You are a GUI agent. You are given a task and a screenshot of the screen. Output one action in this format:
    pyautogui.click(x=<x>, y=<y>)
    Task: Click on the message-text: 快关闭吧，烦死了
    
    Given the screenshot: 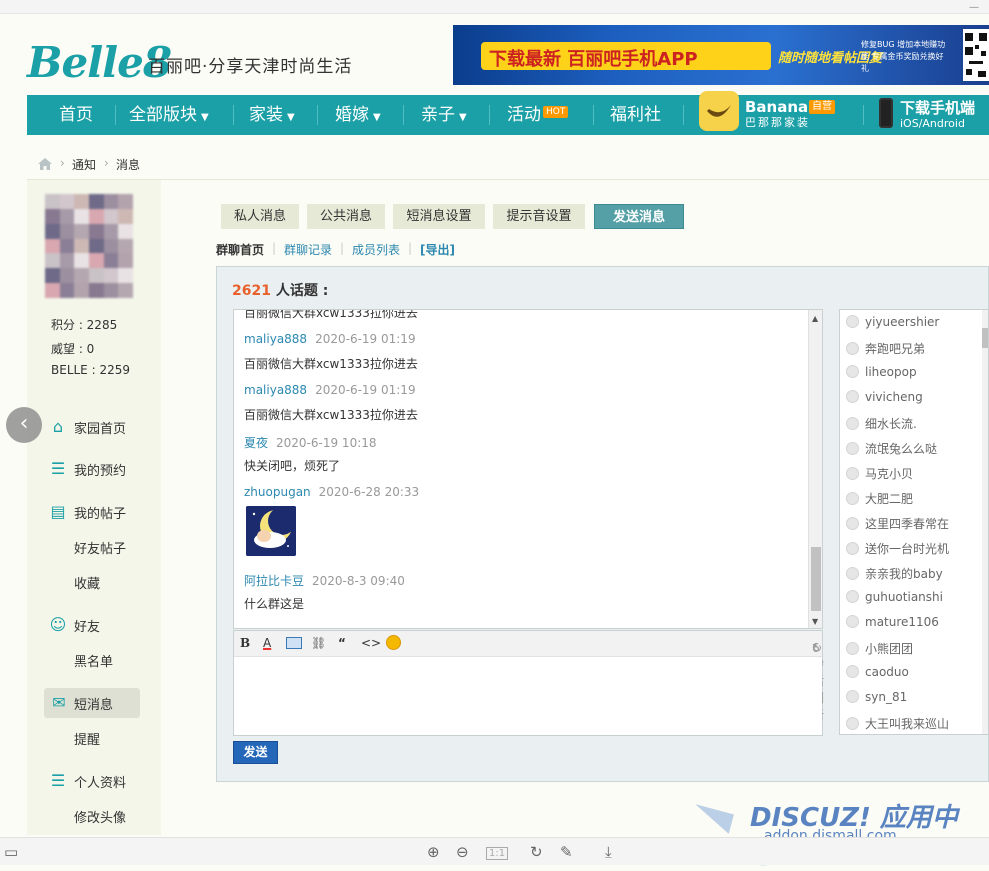 What is the action you would take?
    pyautogui.click(x=292, y=466)
    